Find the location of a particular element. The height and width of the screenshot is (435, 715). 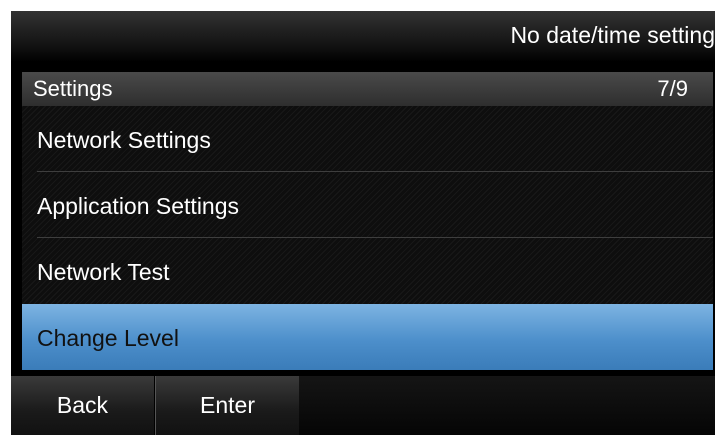

menu-item-network-test: Network Test is located at coordinates (367, 271).